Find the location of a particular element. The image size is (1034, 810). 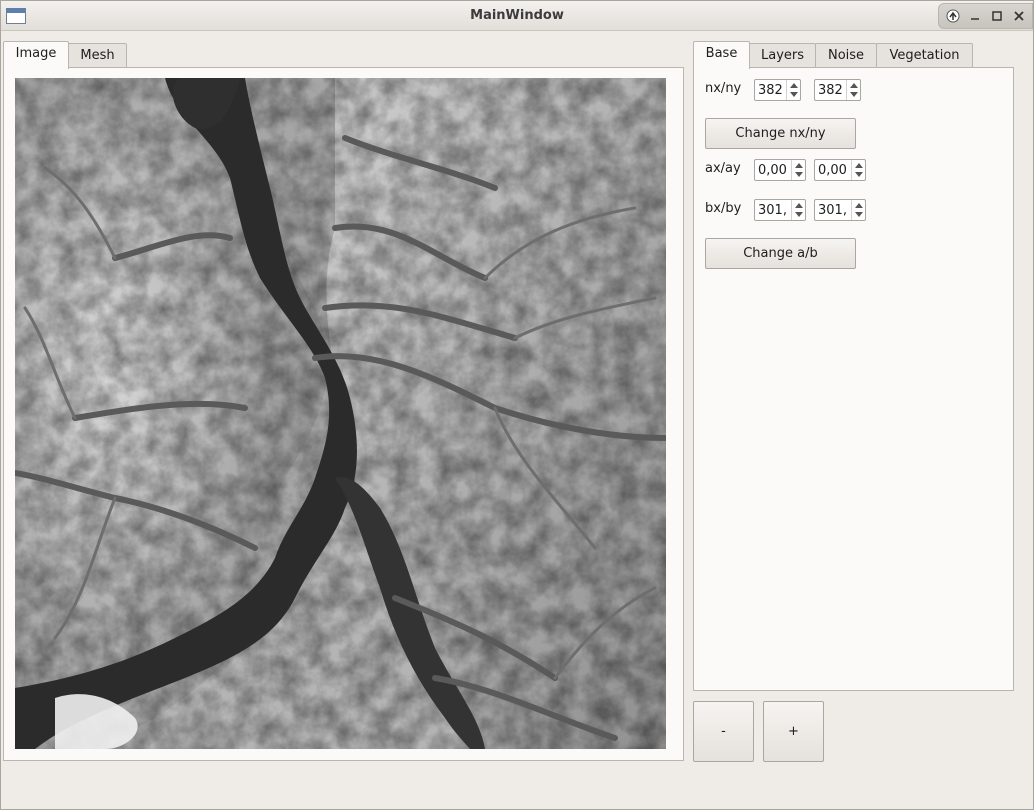

change-nxny-button: Change nx/ny is located at coordinates (780, 133).